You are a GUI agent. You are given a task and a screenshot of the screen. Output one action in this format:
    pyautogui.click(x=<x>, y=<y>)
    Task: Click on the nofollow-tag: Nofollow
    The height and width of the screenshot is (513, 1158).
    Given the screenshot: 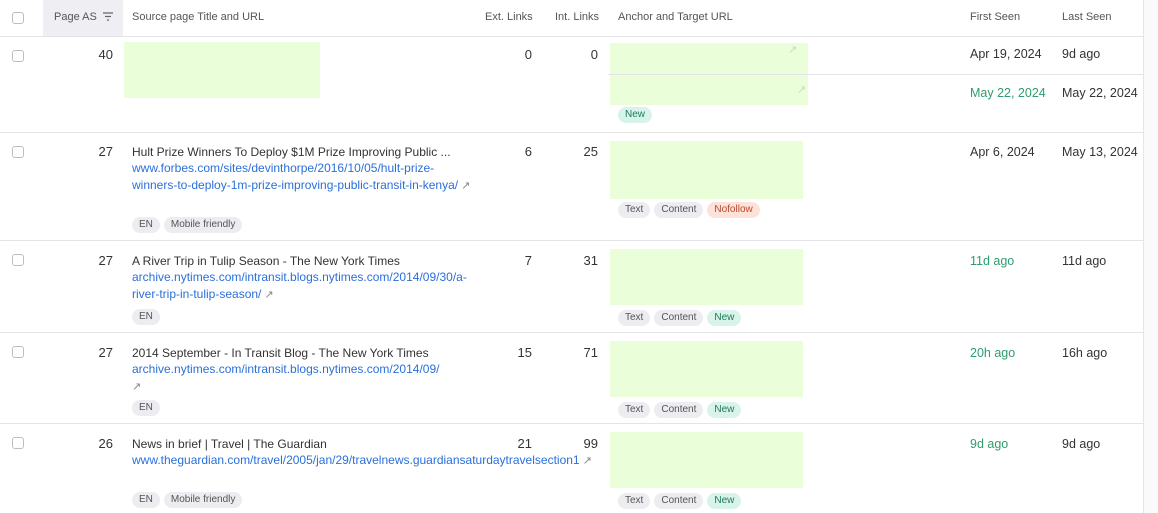 What is the action you would take?
    pyautogui.click(x=733, y=210)
    